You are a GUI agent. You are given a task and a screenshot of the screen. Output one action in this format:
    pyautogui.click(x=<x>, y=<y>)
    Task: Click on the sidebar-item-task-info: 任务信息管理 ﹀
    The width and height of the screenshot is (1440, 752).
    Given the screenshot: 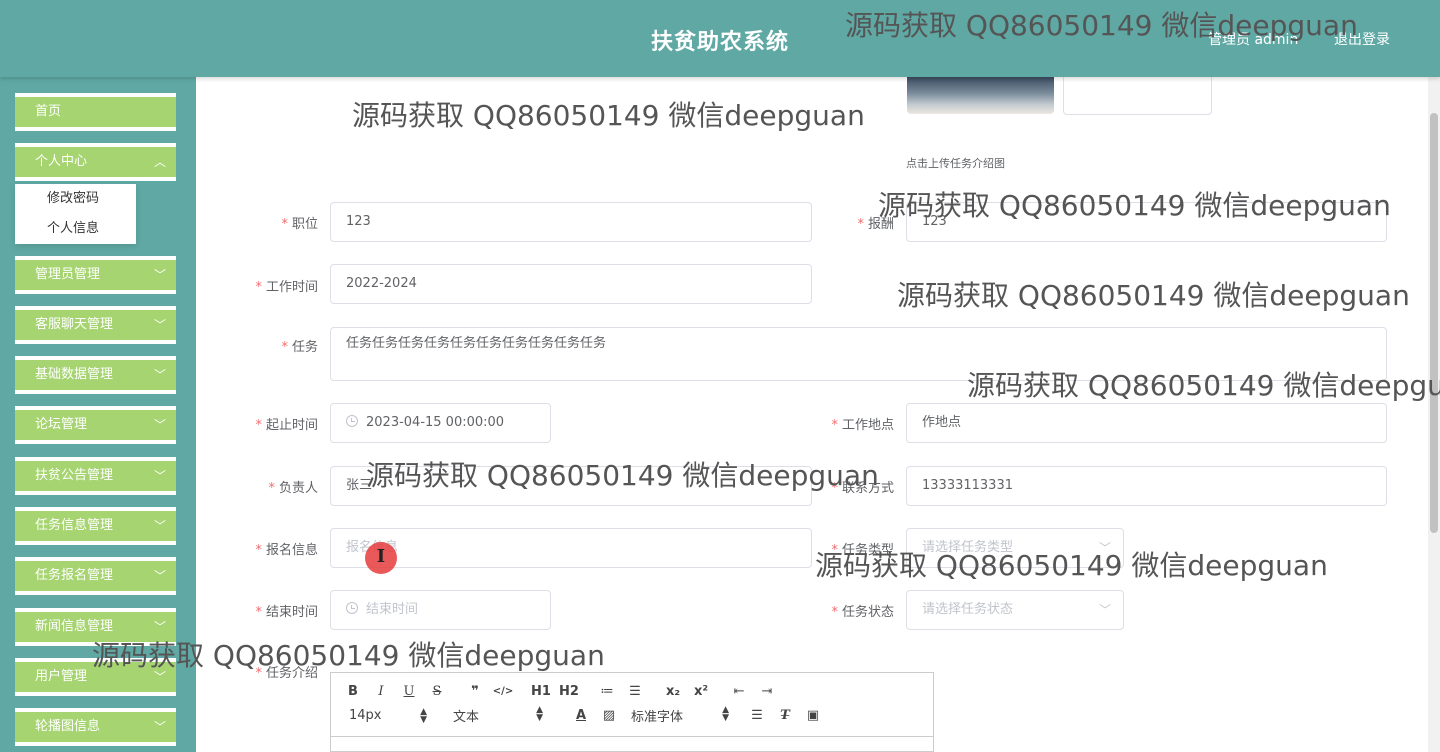 What is the action you would take?
    pyautogui.click(x=95, y=526)
    